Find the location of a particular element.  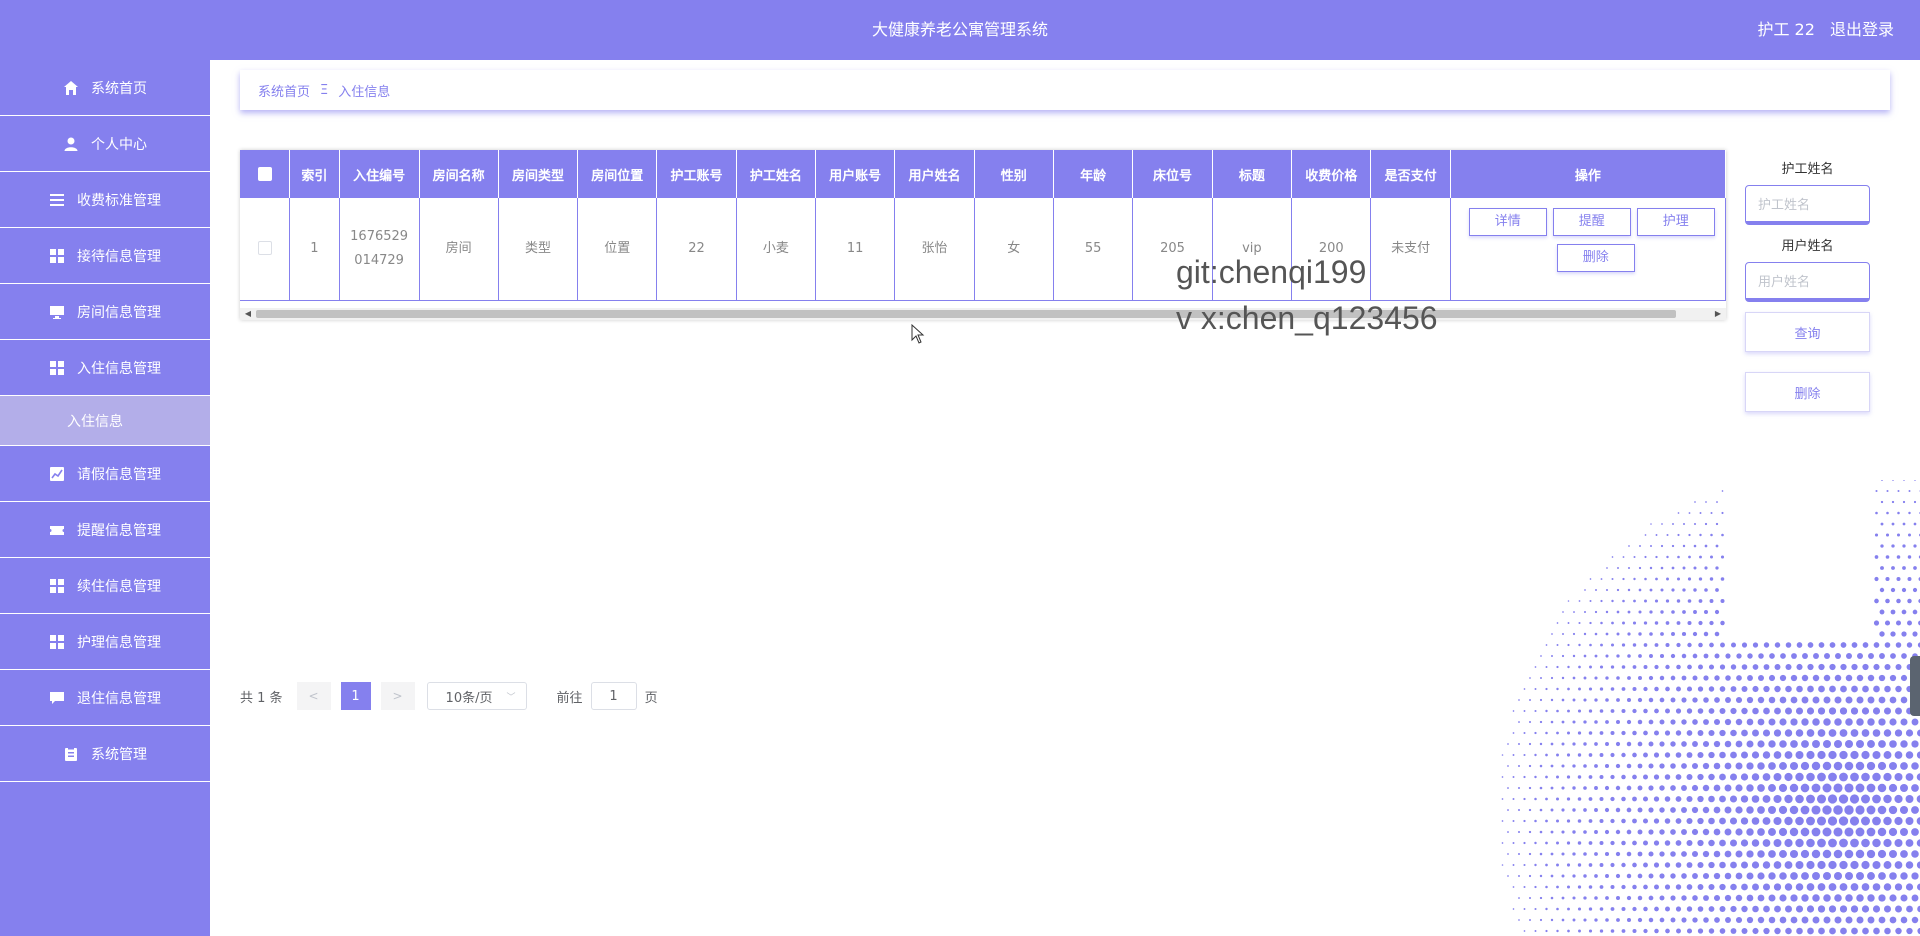

column-header: 是否支付 is located at coordinates (1410, 174).